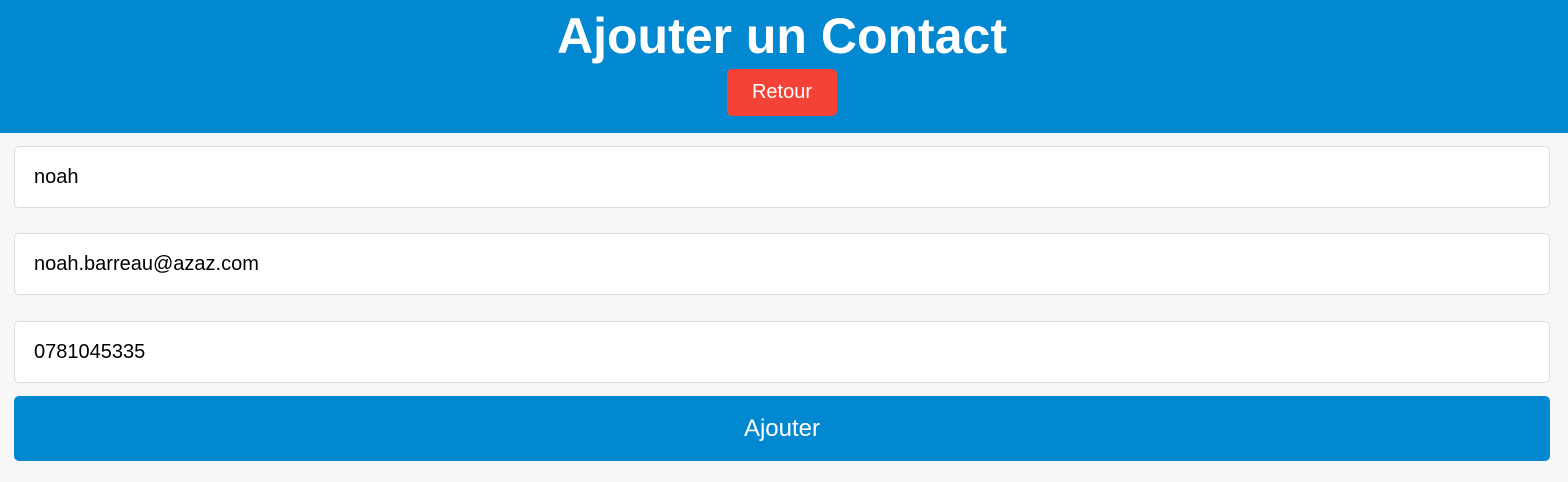 Image resolution: width=1568 pixels, height=482 pixels. What do you see at coordinates (782, 428) in the screenshot?
I see `add-contact-button: Ajouter` at bounding box center [782, 428].